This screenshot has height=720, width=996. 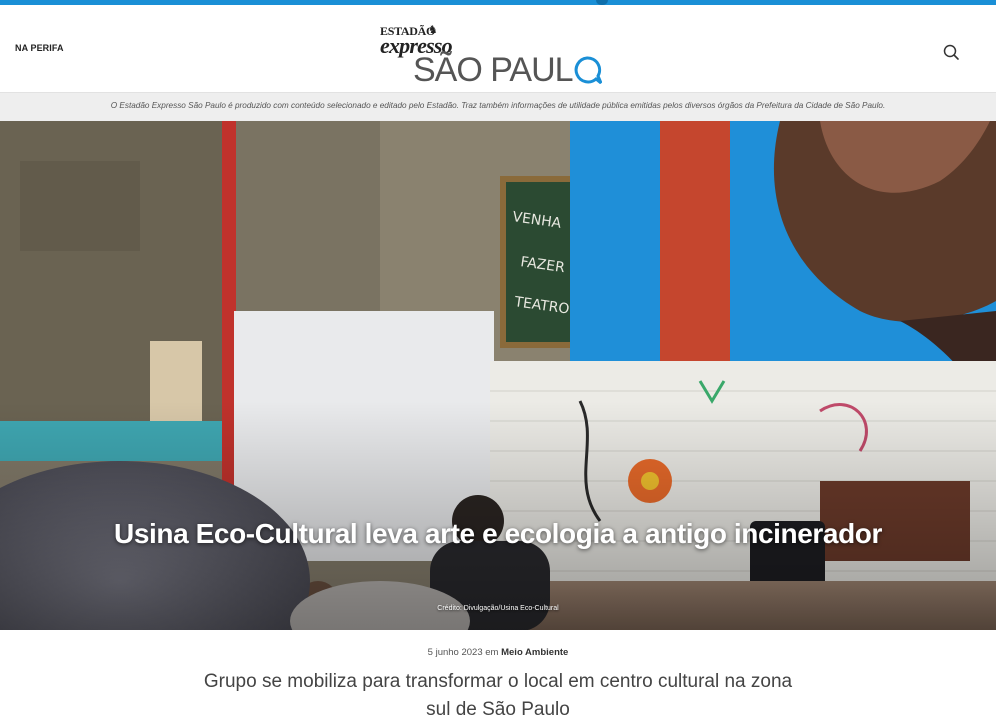 I want to click on site-logo: ESTADÃO ♞ expresso SÃO PAUL, so click(x=495, y=55).